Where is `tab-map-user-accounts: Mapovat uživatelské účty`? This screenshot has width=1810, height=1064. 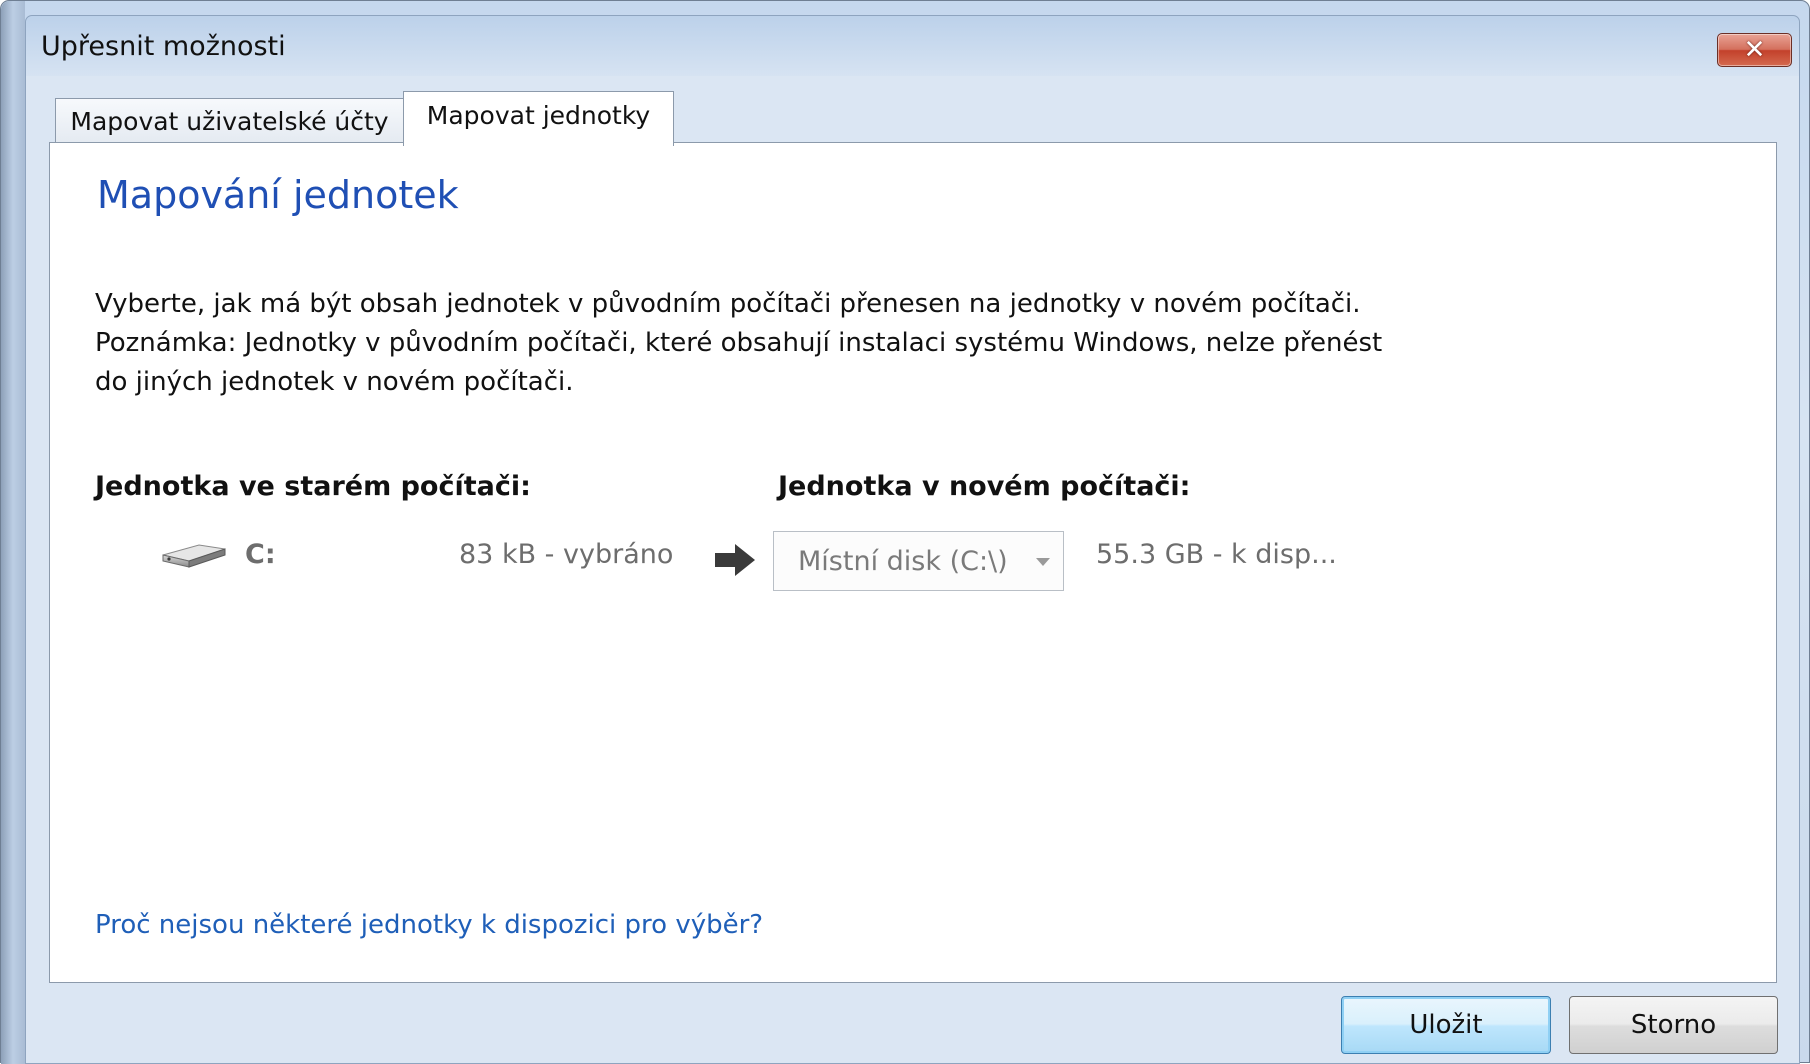
tab-map-user-accounts: Mapovat uživatelské účty is located at coordinates (229, 121).